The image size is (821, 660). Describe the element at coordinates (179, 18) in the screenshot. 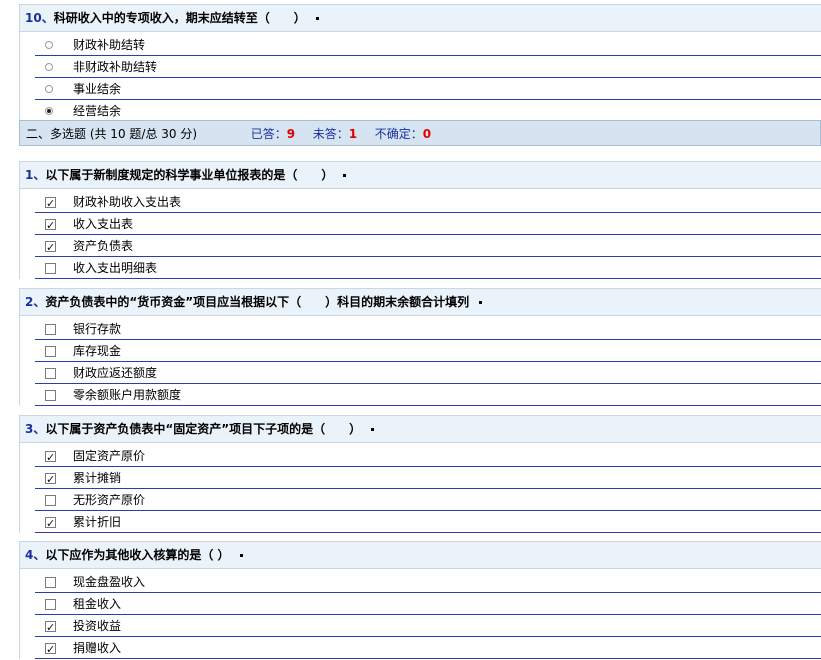

I see `question-text: 科研收入中的专项收入，期末应结转至（ ）` at that location.